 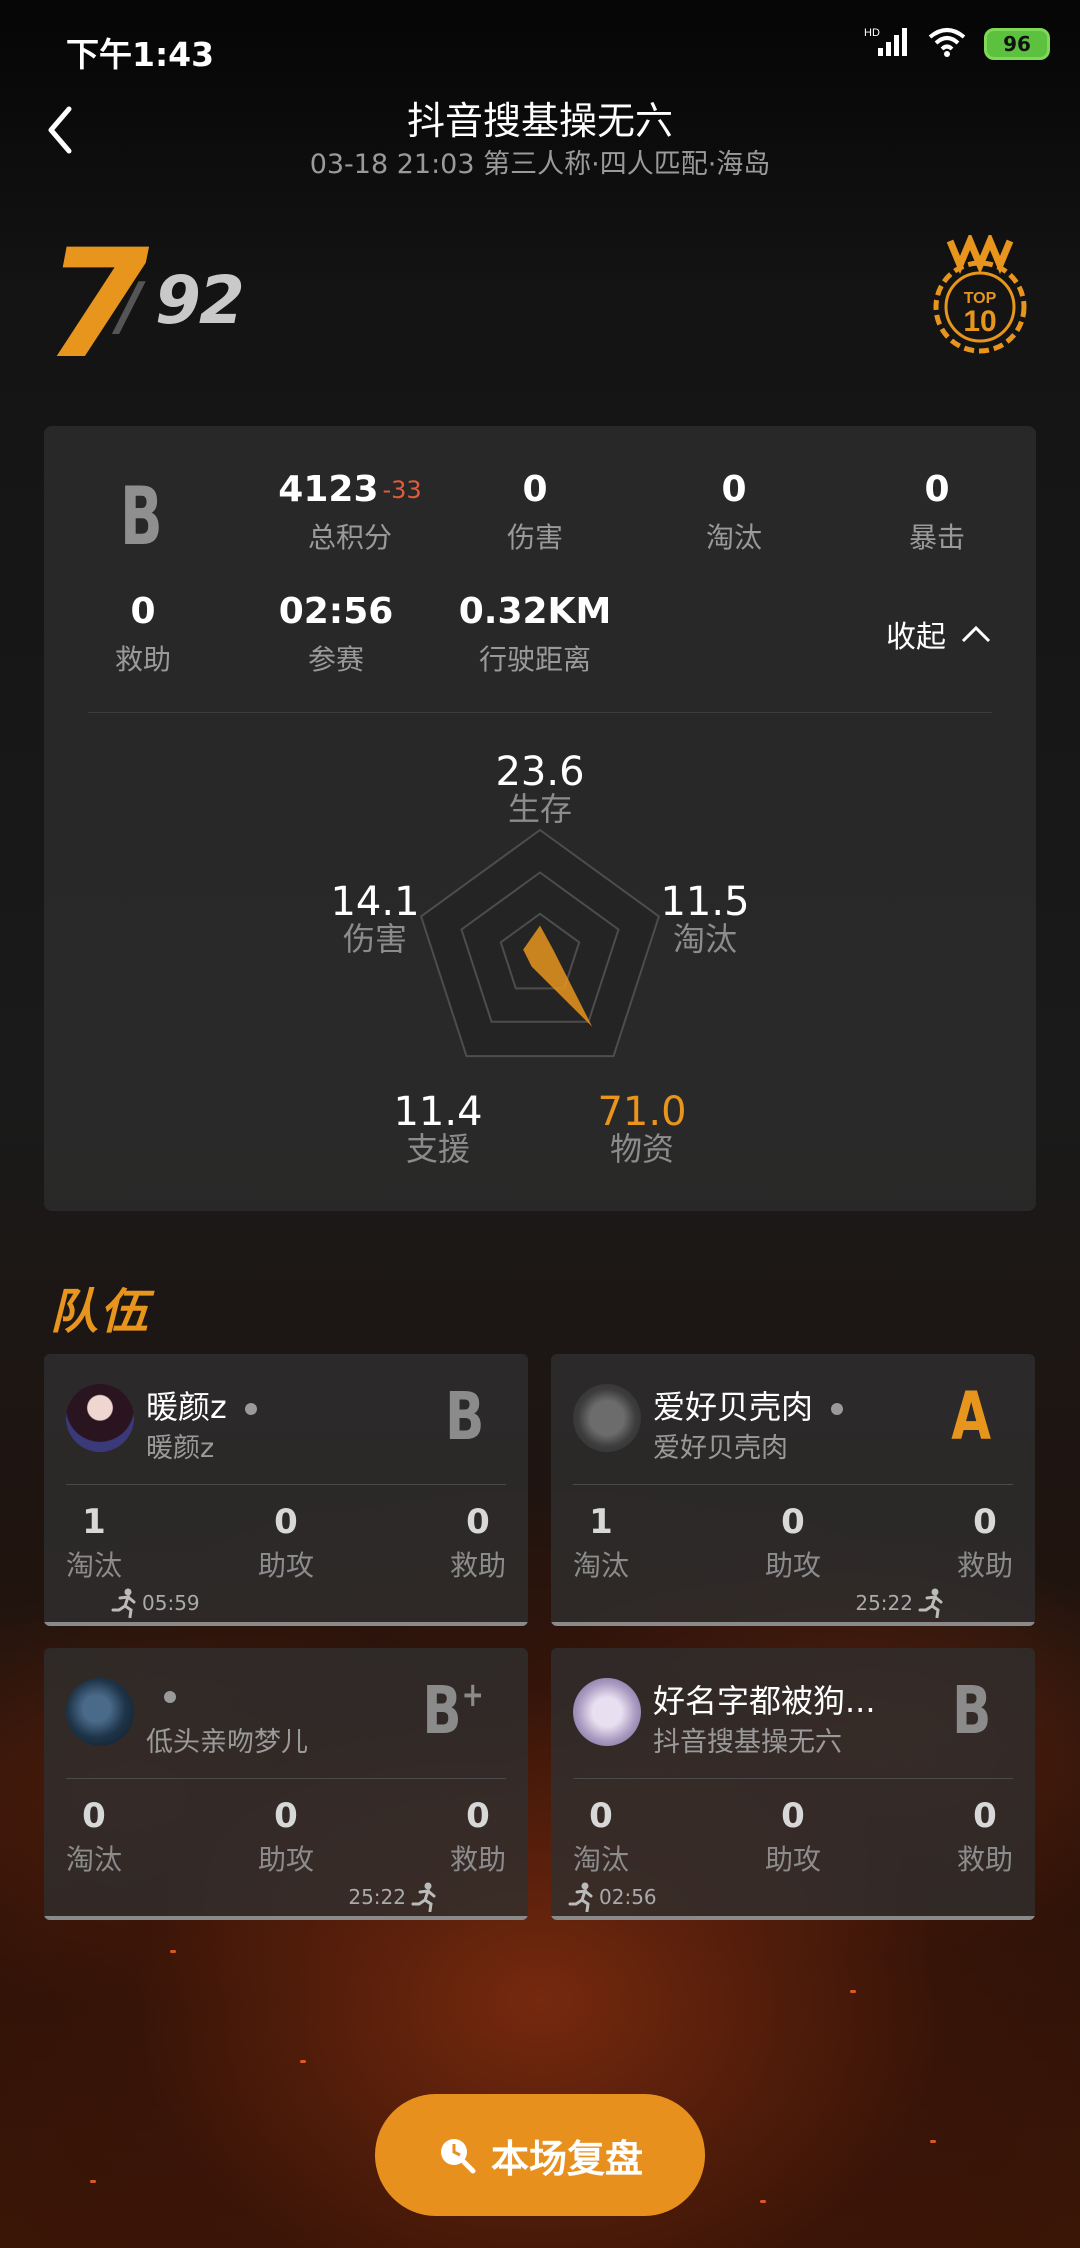 I want to click on stat-time-played: 02:56 参赛, so click(x=336, y=635).